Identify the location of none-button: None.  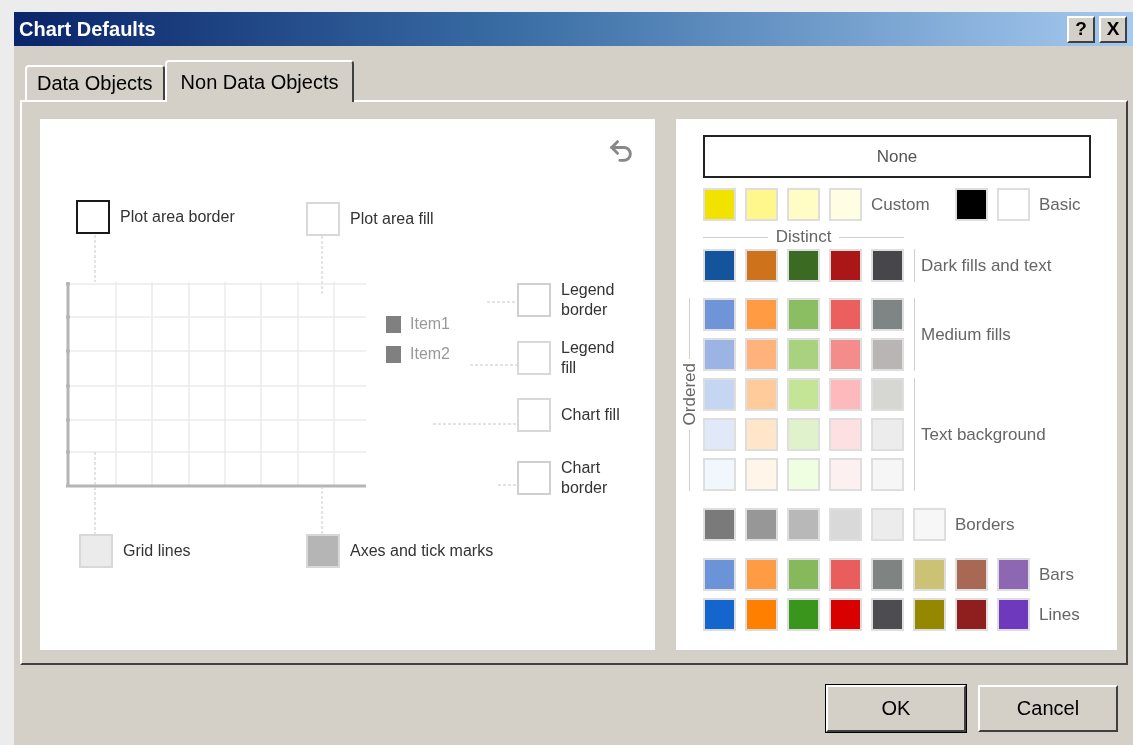
(897, 156).